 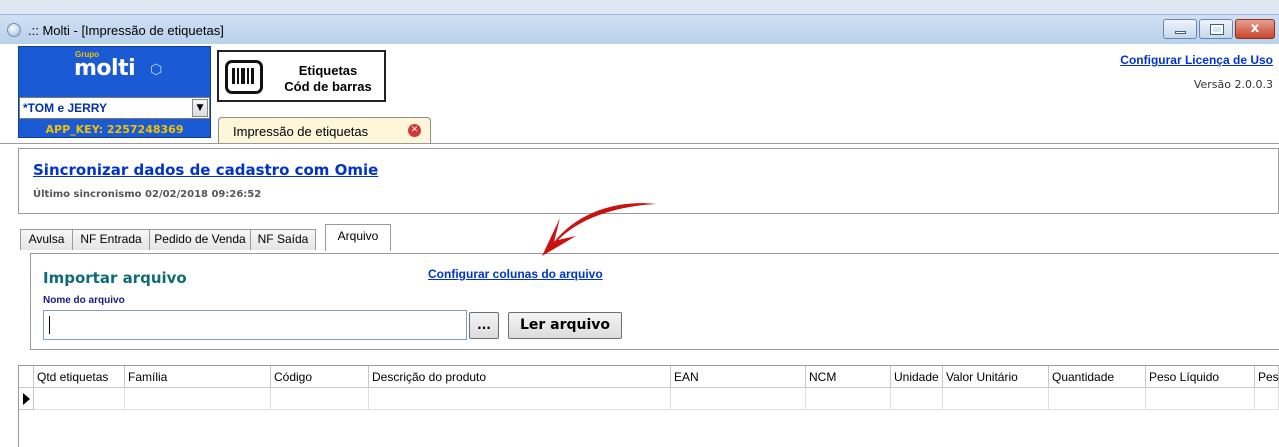 What do you see at coordinates (114, 129) in the screenshot?
I see `app-key: APP_KEY: 2257248369` at bounding box center [114, 129].